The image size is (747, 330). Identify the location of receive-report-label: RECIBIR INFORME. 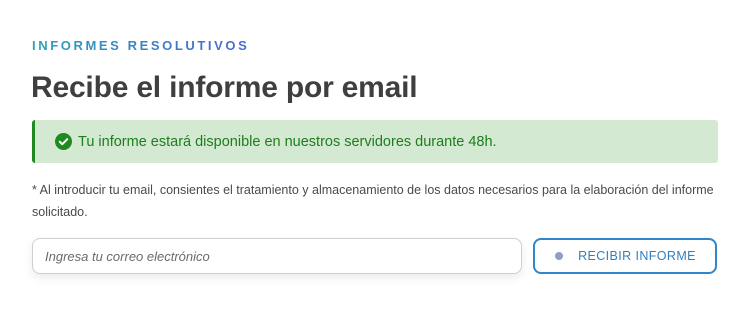
(637, 256).